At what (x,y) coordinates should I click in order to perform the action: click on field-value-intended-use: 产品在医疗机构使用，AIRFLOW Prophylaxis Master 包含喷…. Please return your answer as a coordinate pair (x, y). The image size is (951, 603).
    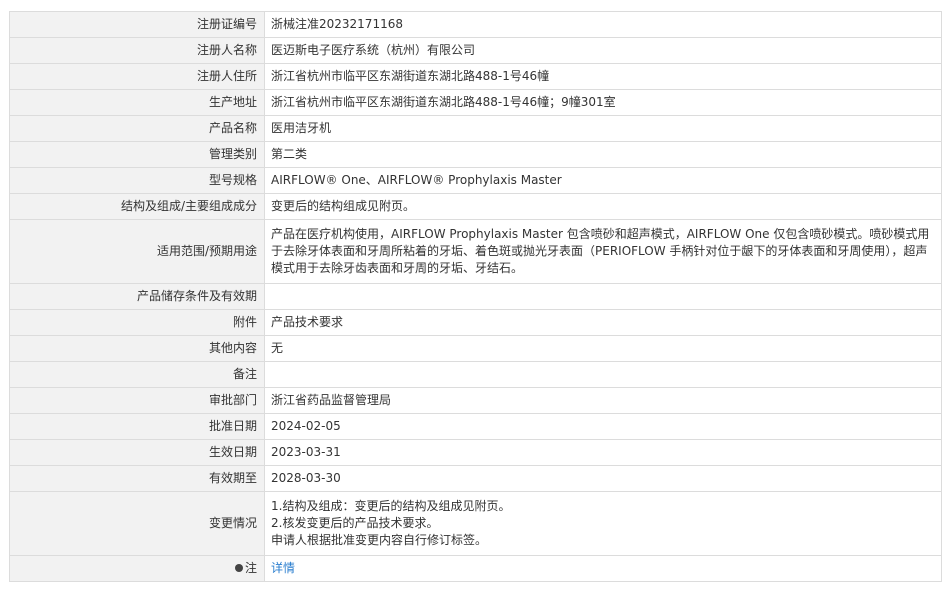
    Looking at the image, I should click on (603, 251).